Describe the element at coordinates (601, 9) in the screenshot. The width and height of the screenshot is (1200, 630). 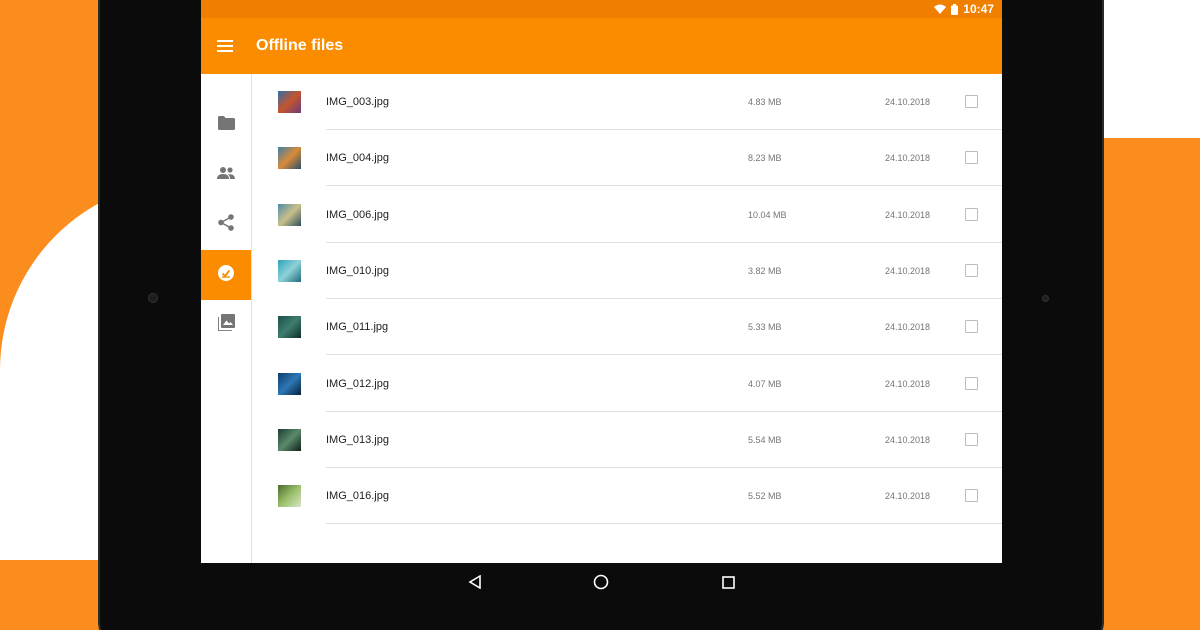
I see `status-bar: 10:47` at that location.